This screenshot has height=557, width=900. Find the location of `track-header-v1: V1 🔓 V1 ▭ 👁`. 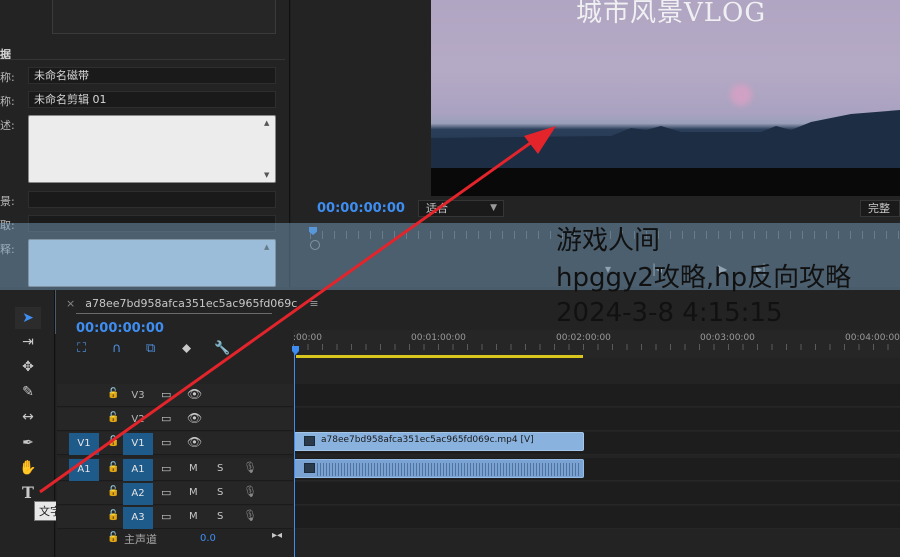

track-header-v1: V1 🔓 V1 ▭ 👁 is located at coordinates (175, 443).